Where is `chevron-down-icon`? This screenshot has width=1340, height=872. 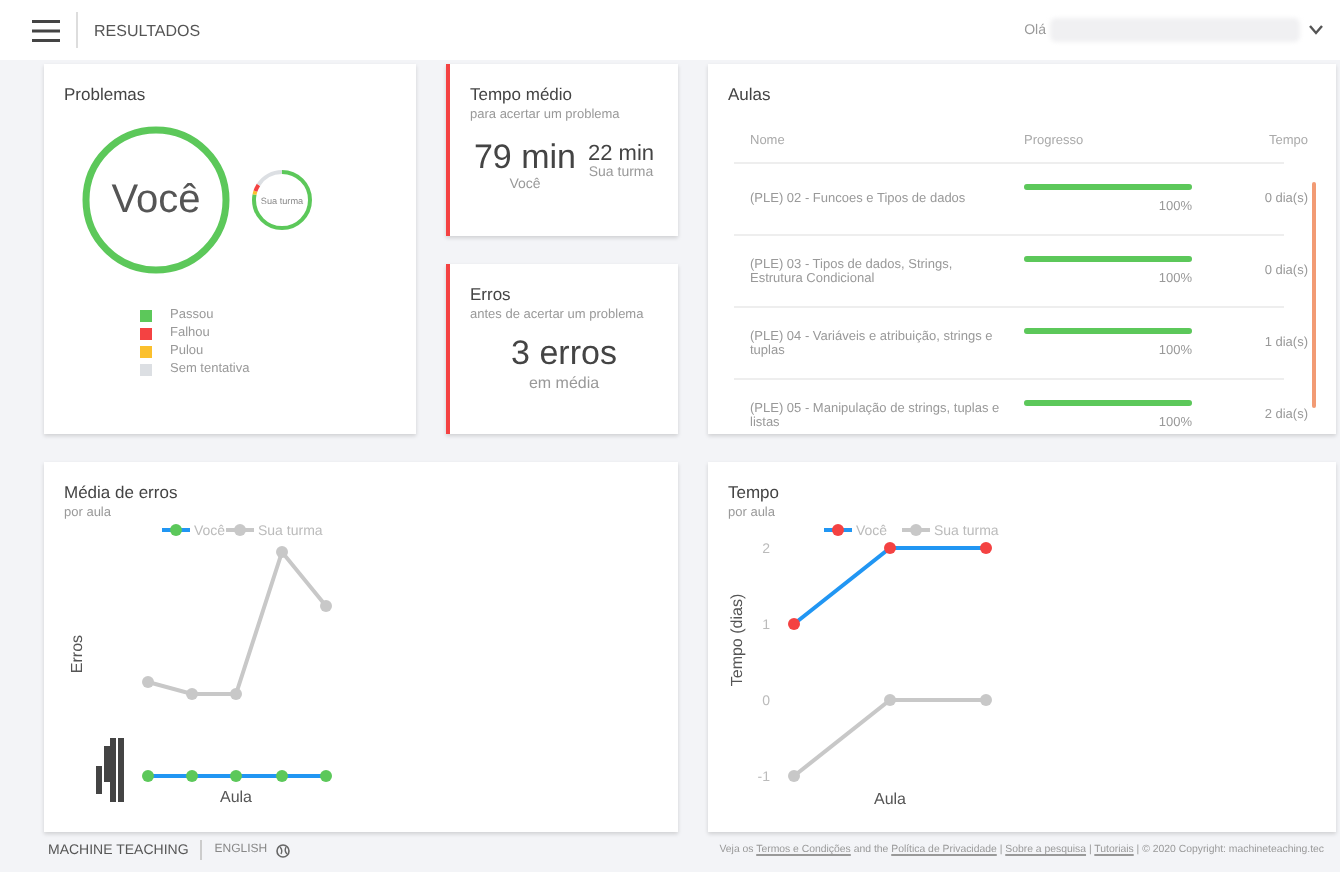 chevron-down-icon is located at coordinates (1316, 30).